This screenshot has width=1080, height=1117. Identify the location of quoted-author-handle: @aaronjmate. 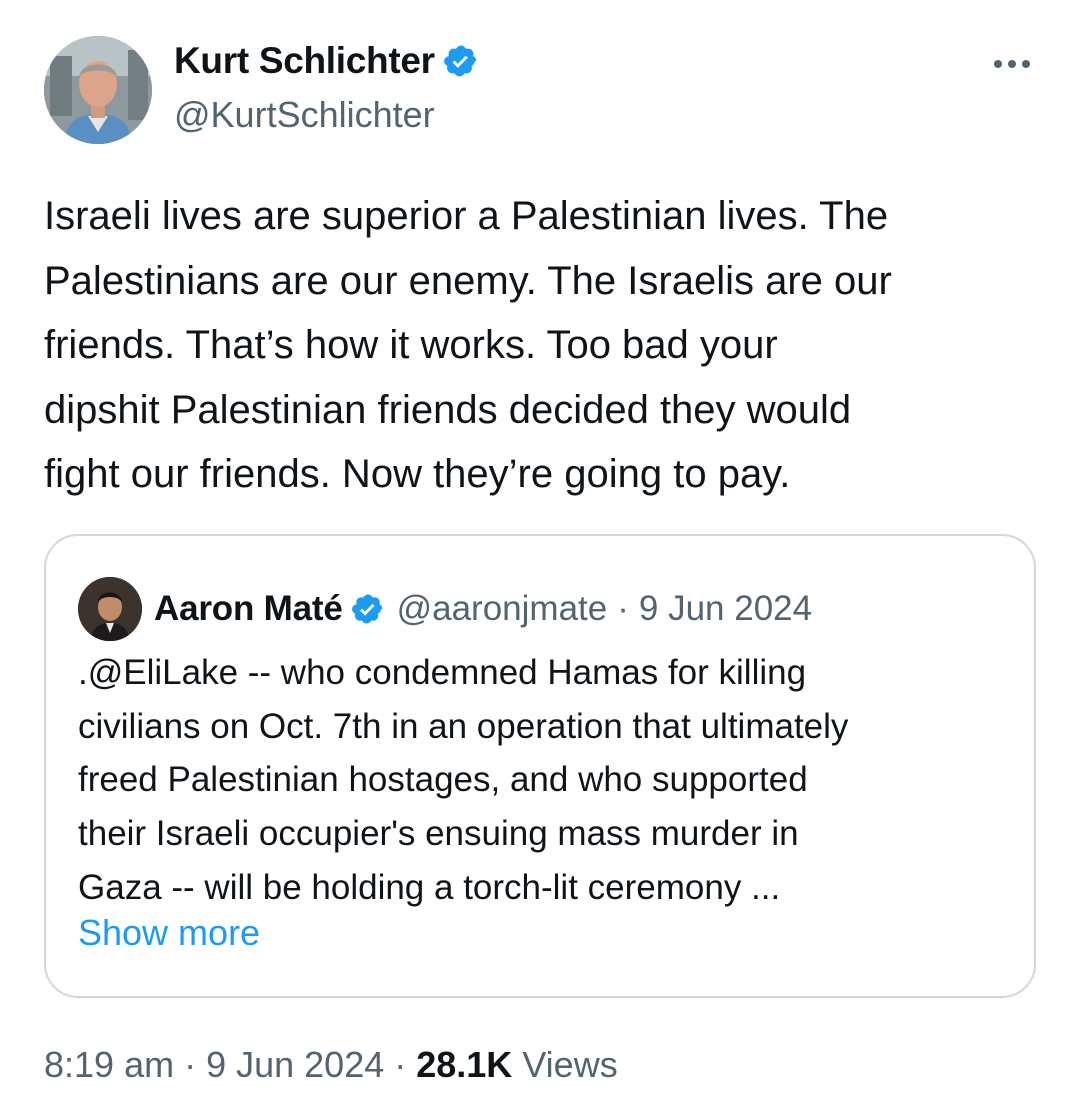
(502, 609).